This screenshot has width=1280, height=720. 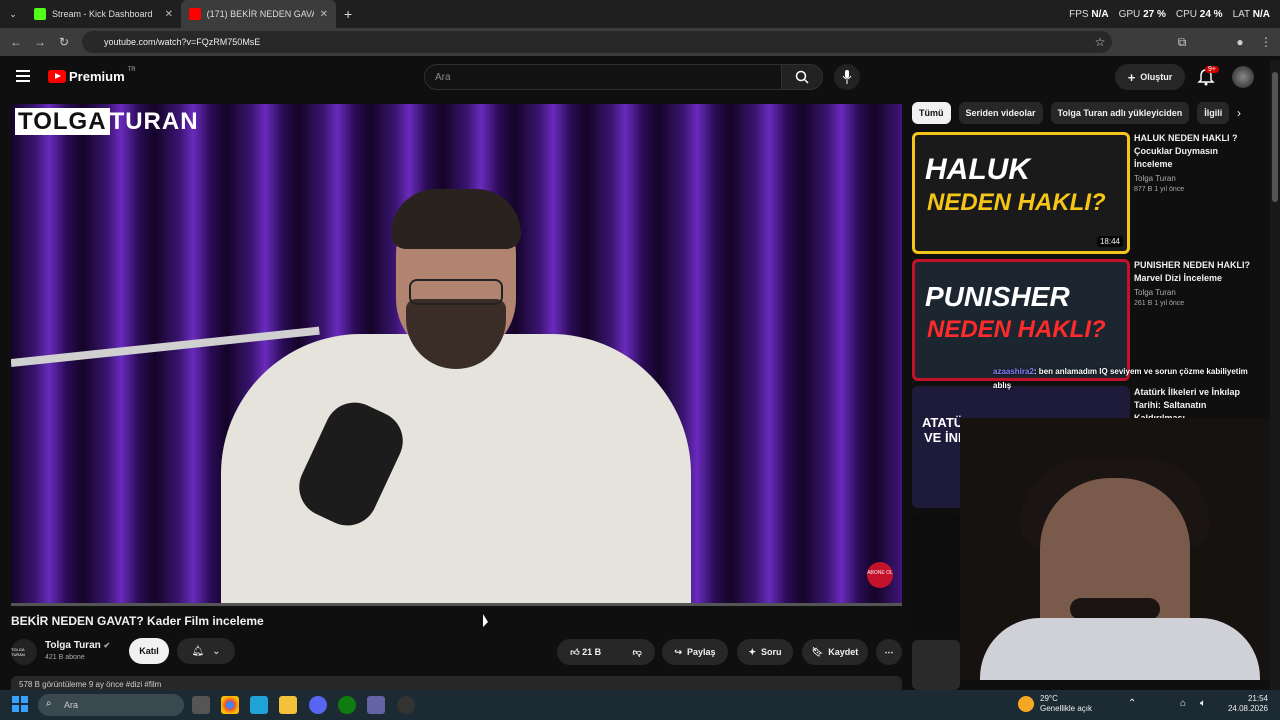 What do you see at coordinates (931, 113) in the screenshot?
I see `chip-all: Tümü` at bounding box center [931, 113].